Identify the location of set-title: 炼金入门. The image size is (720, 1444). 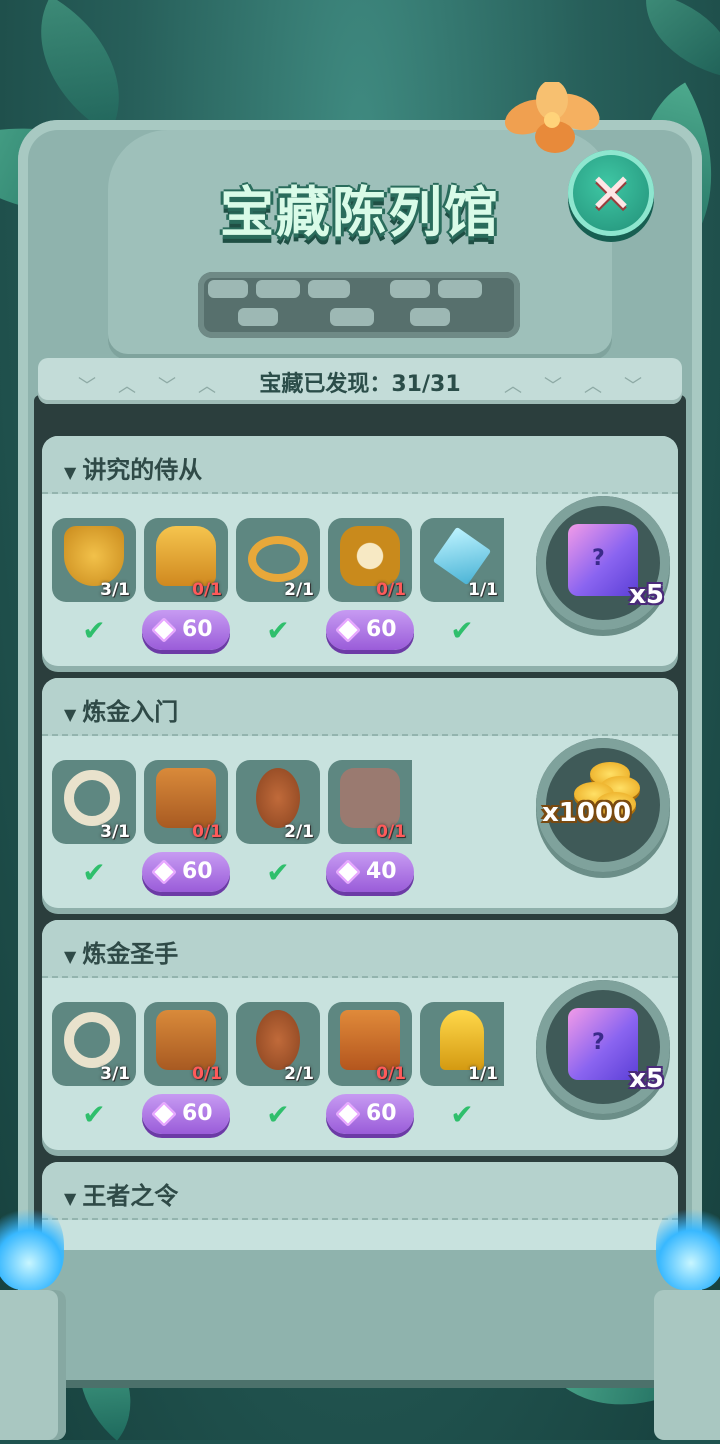
(130, 712).